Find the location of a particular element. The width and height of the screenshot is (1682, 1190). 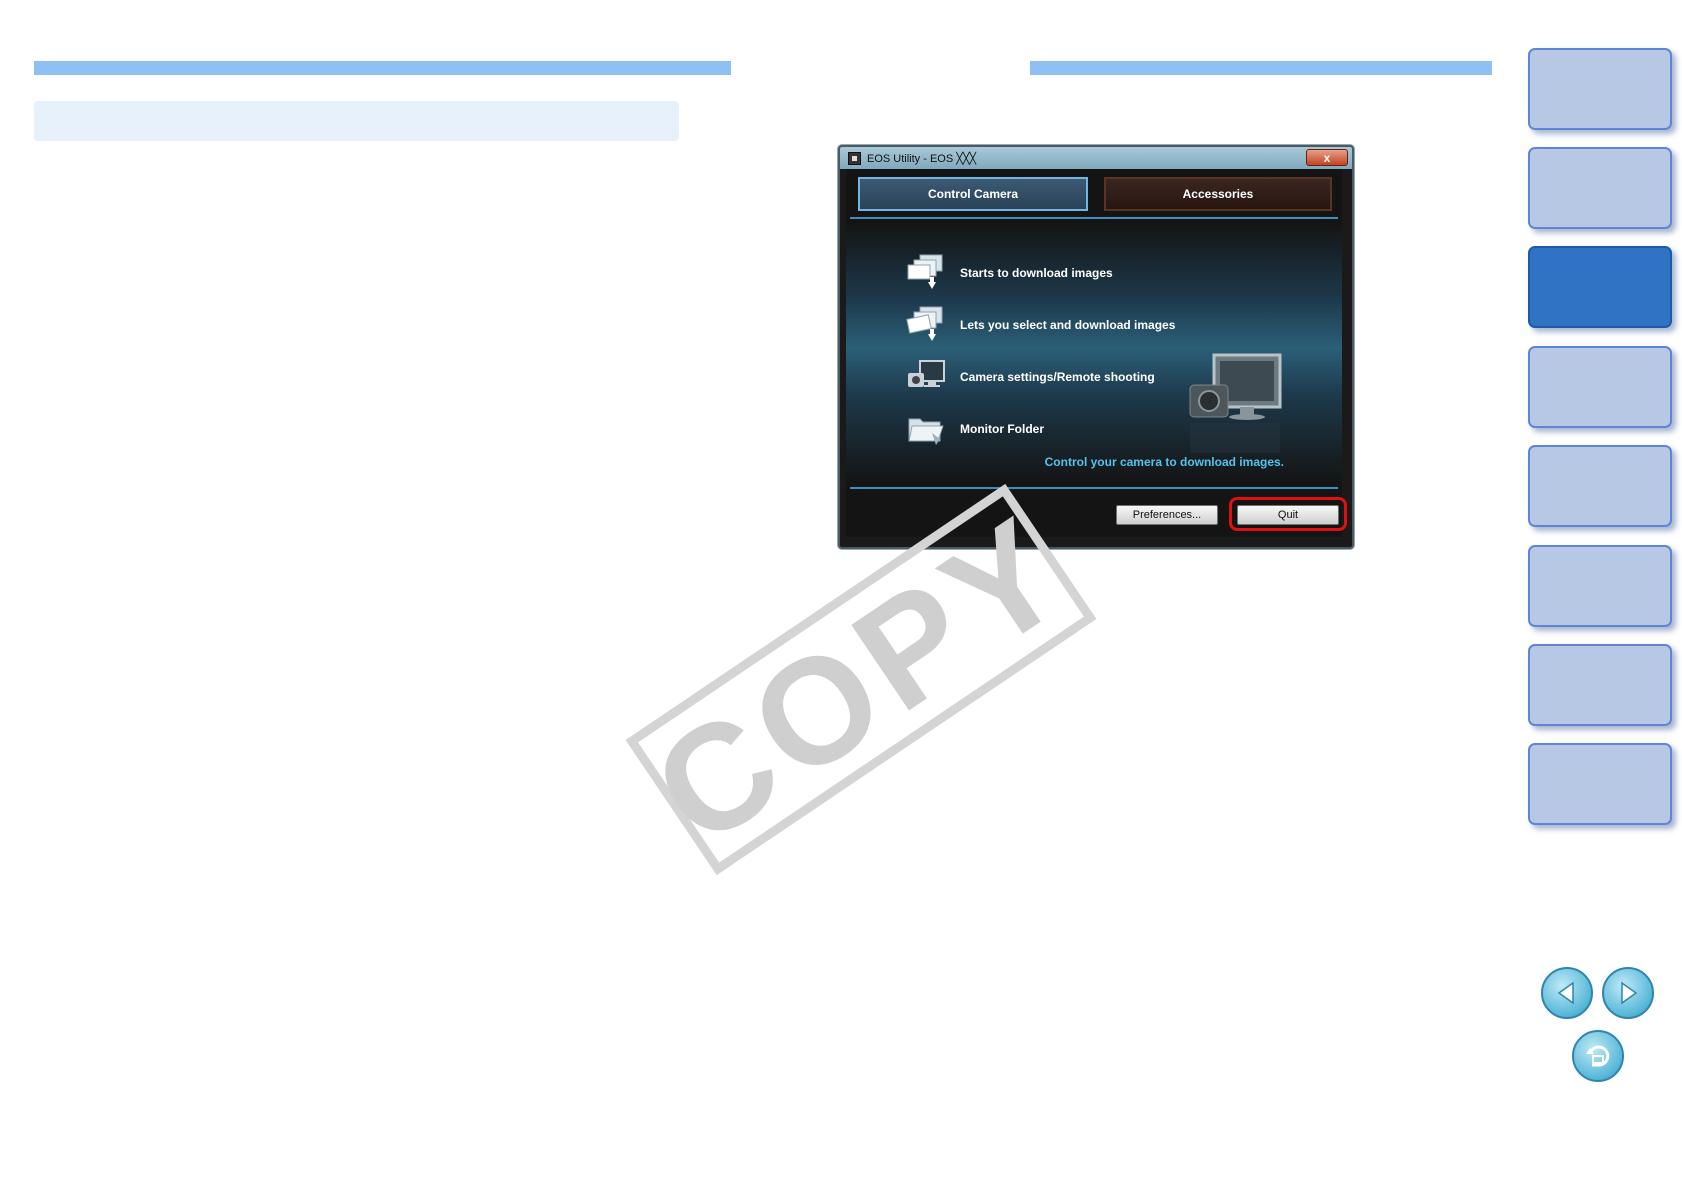

side-tab-3-active is located at coordinates (1600, 287).